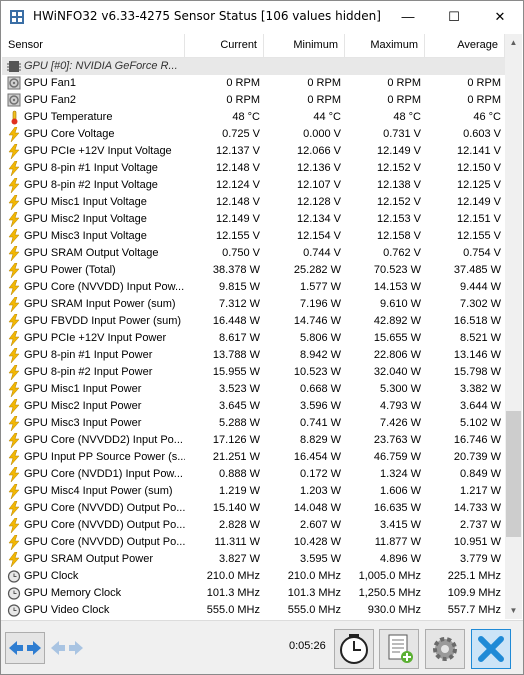 This screenshot has height=675, width=524. Describe the element at coordinates (400, 474) in the screenshot. I see `value-maximum: 1.324 W` at that location.